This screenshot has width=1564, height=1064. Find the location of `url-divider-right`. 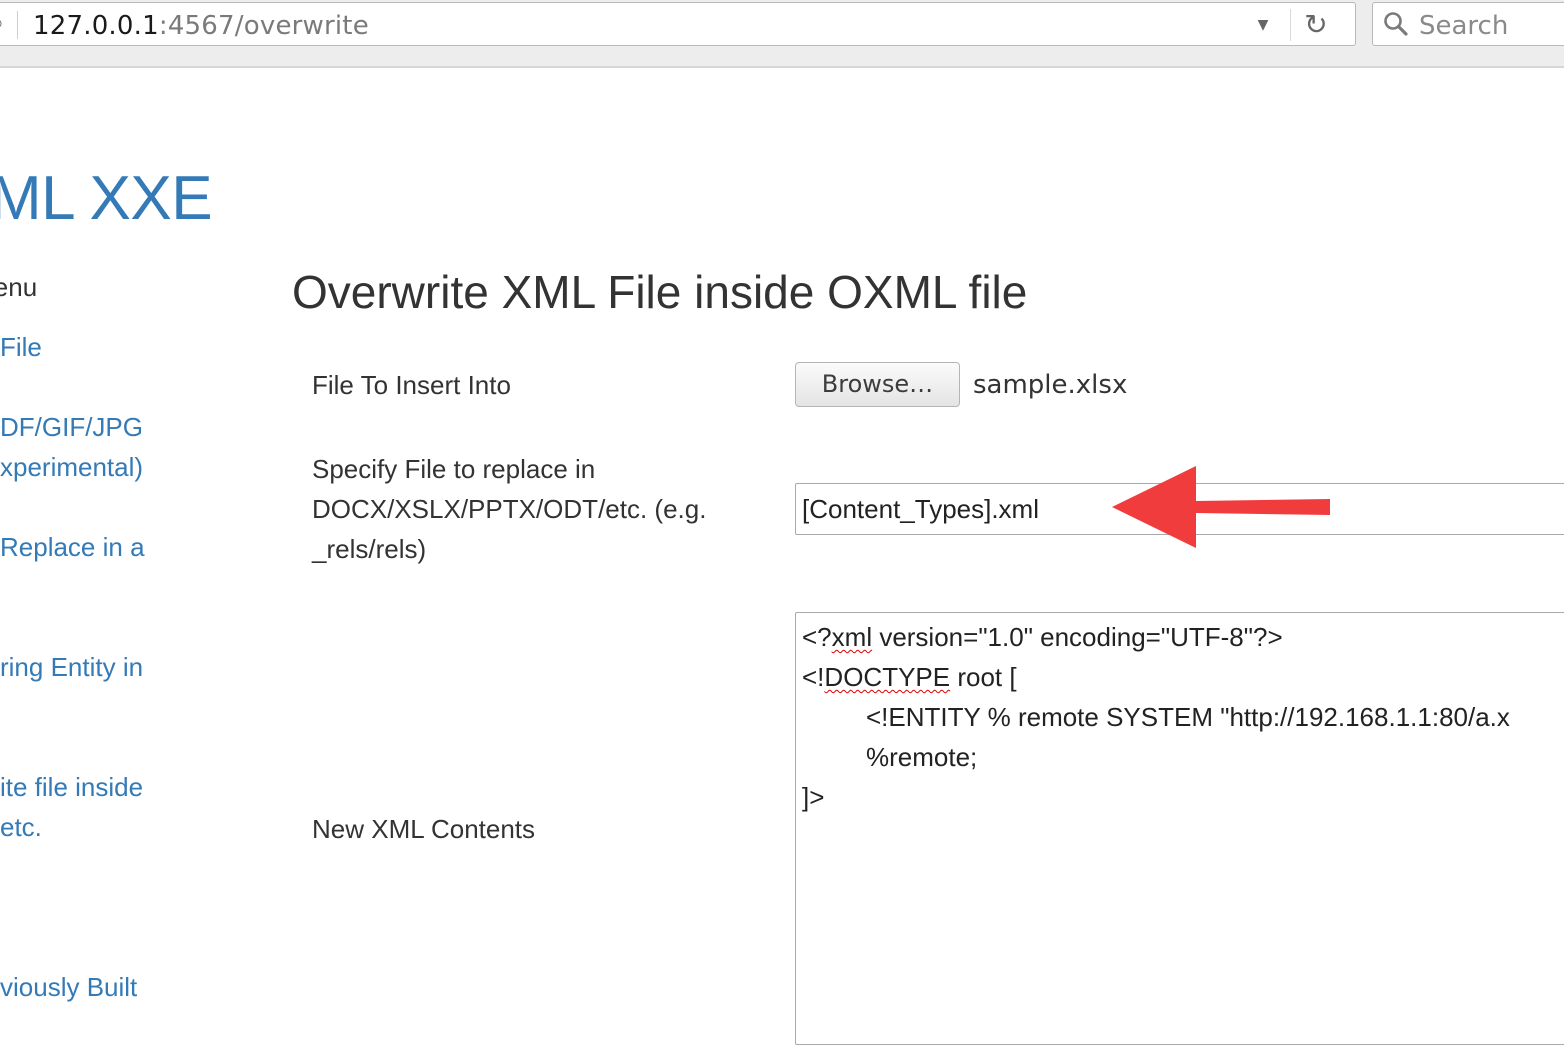

url-divider-right is located at coordinates (1290, 25).